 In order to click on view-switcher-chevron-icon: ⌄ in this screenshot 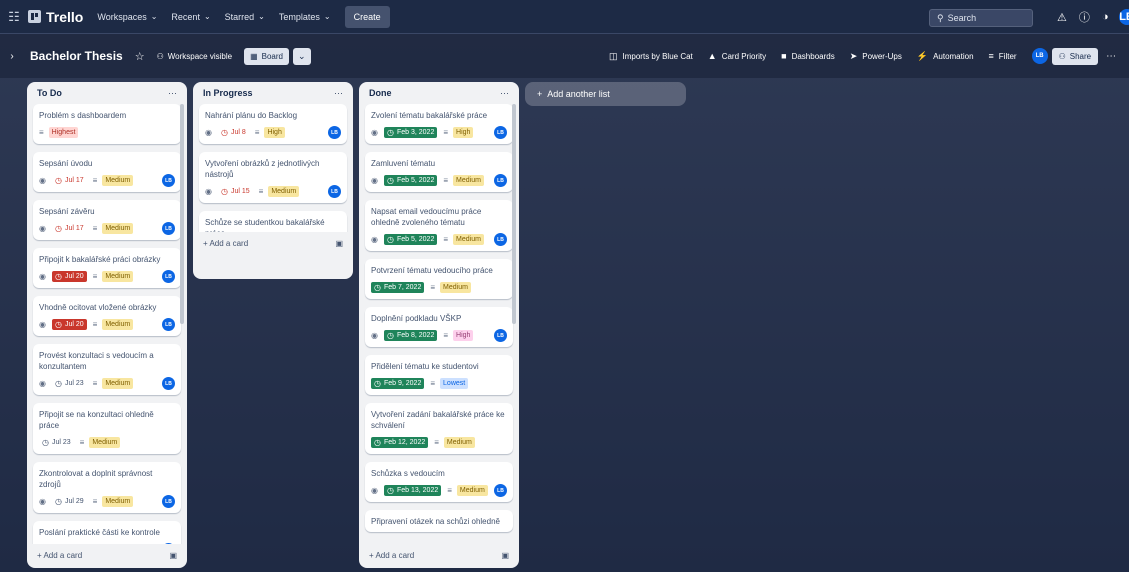, I will do `click(302, 56)`.